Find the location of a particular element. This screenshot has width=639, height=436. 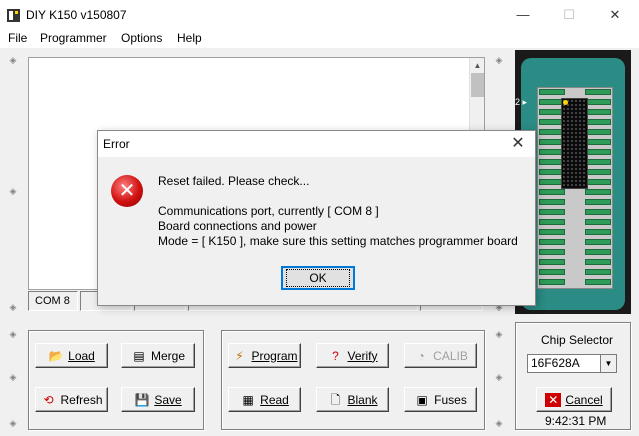

close-button: ✕ is located at coordinates (615, 15).